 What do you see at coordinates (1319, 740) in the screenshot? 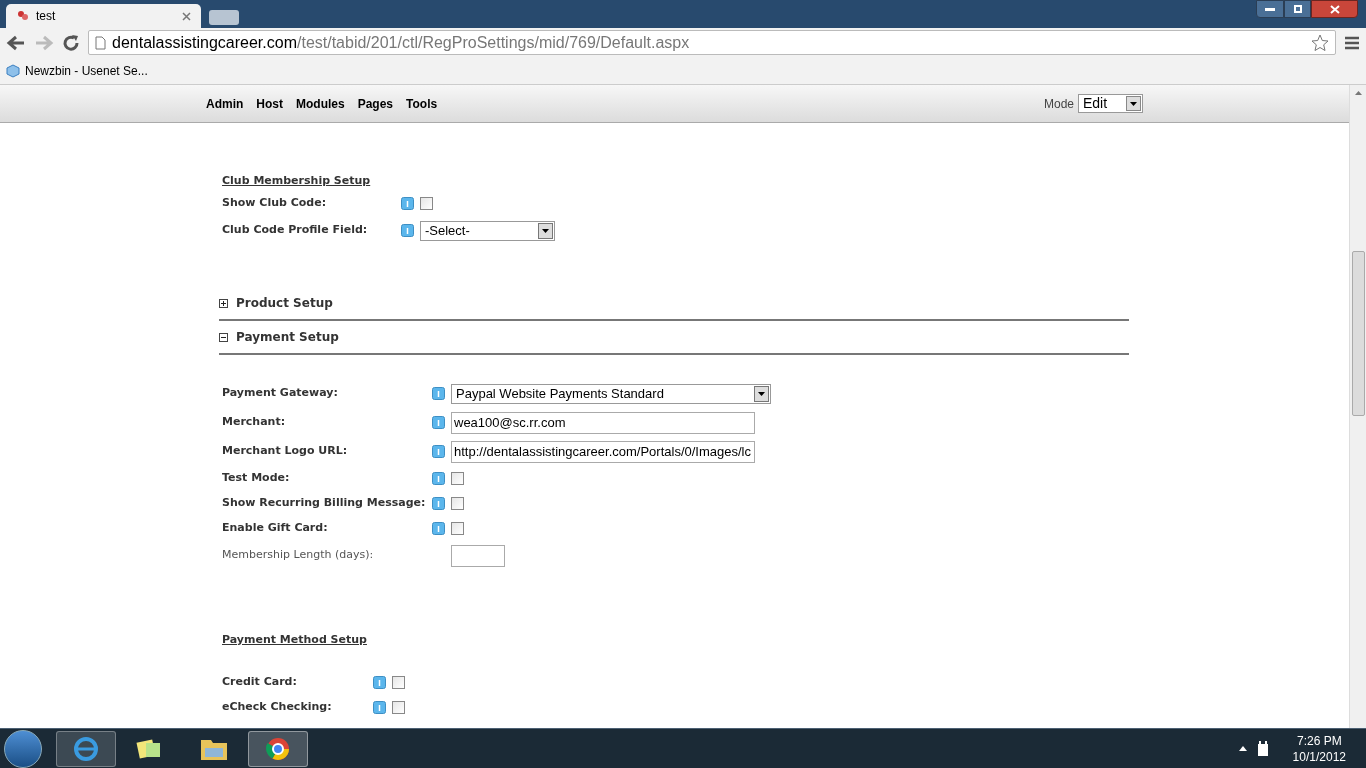
I see `clock-time: 7:26 PM` at bounding box center [1319, 740].